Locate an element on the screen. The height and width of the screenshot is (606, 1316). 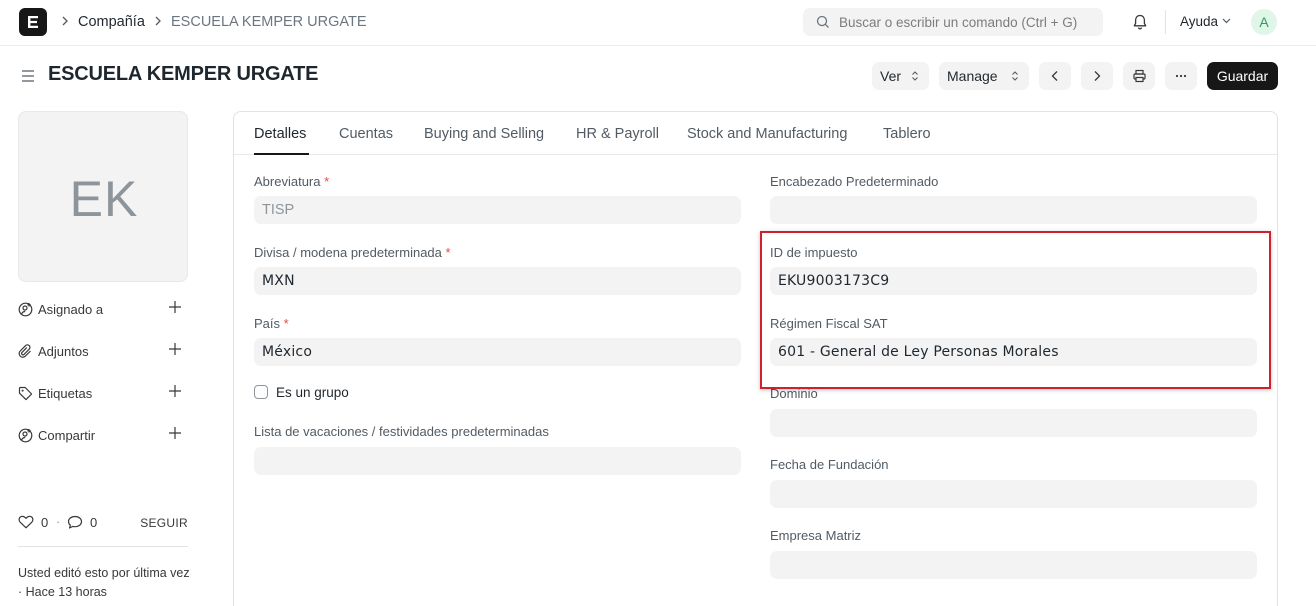
letterhead-field is located at coordinates (1013, 210).